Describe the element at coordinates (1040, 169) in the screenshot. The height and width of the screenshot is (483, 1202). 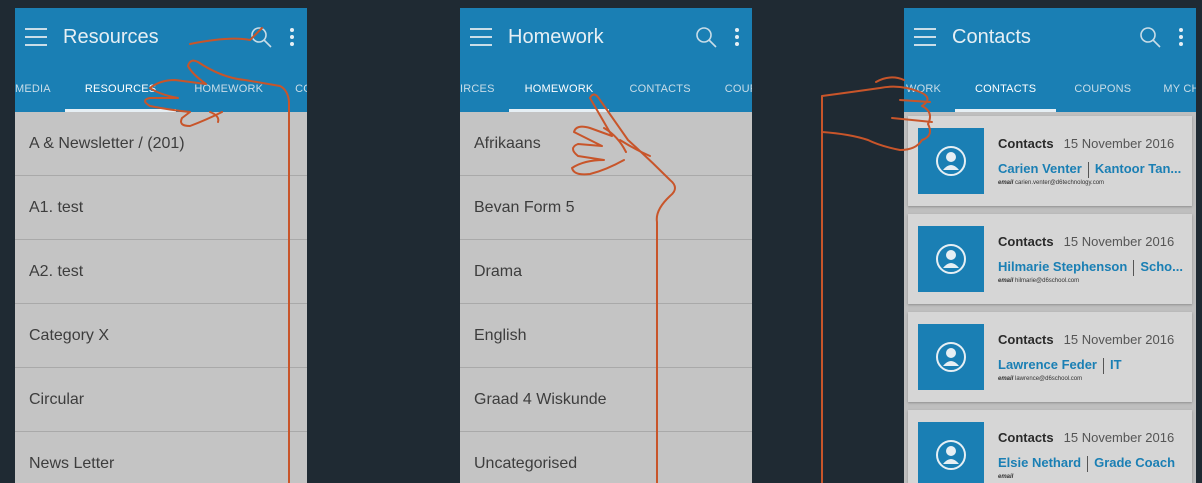
I see `contact-name: Carien Venter` at that location.